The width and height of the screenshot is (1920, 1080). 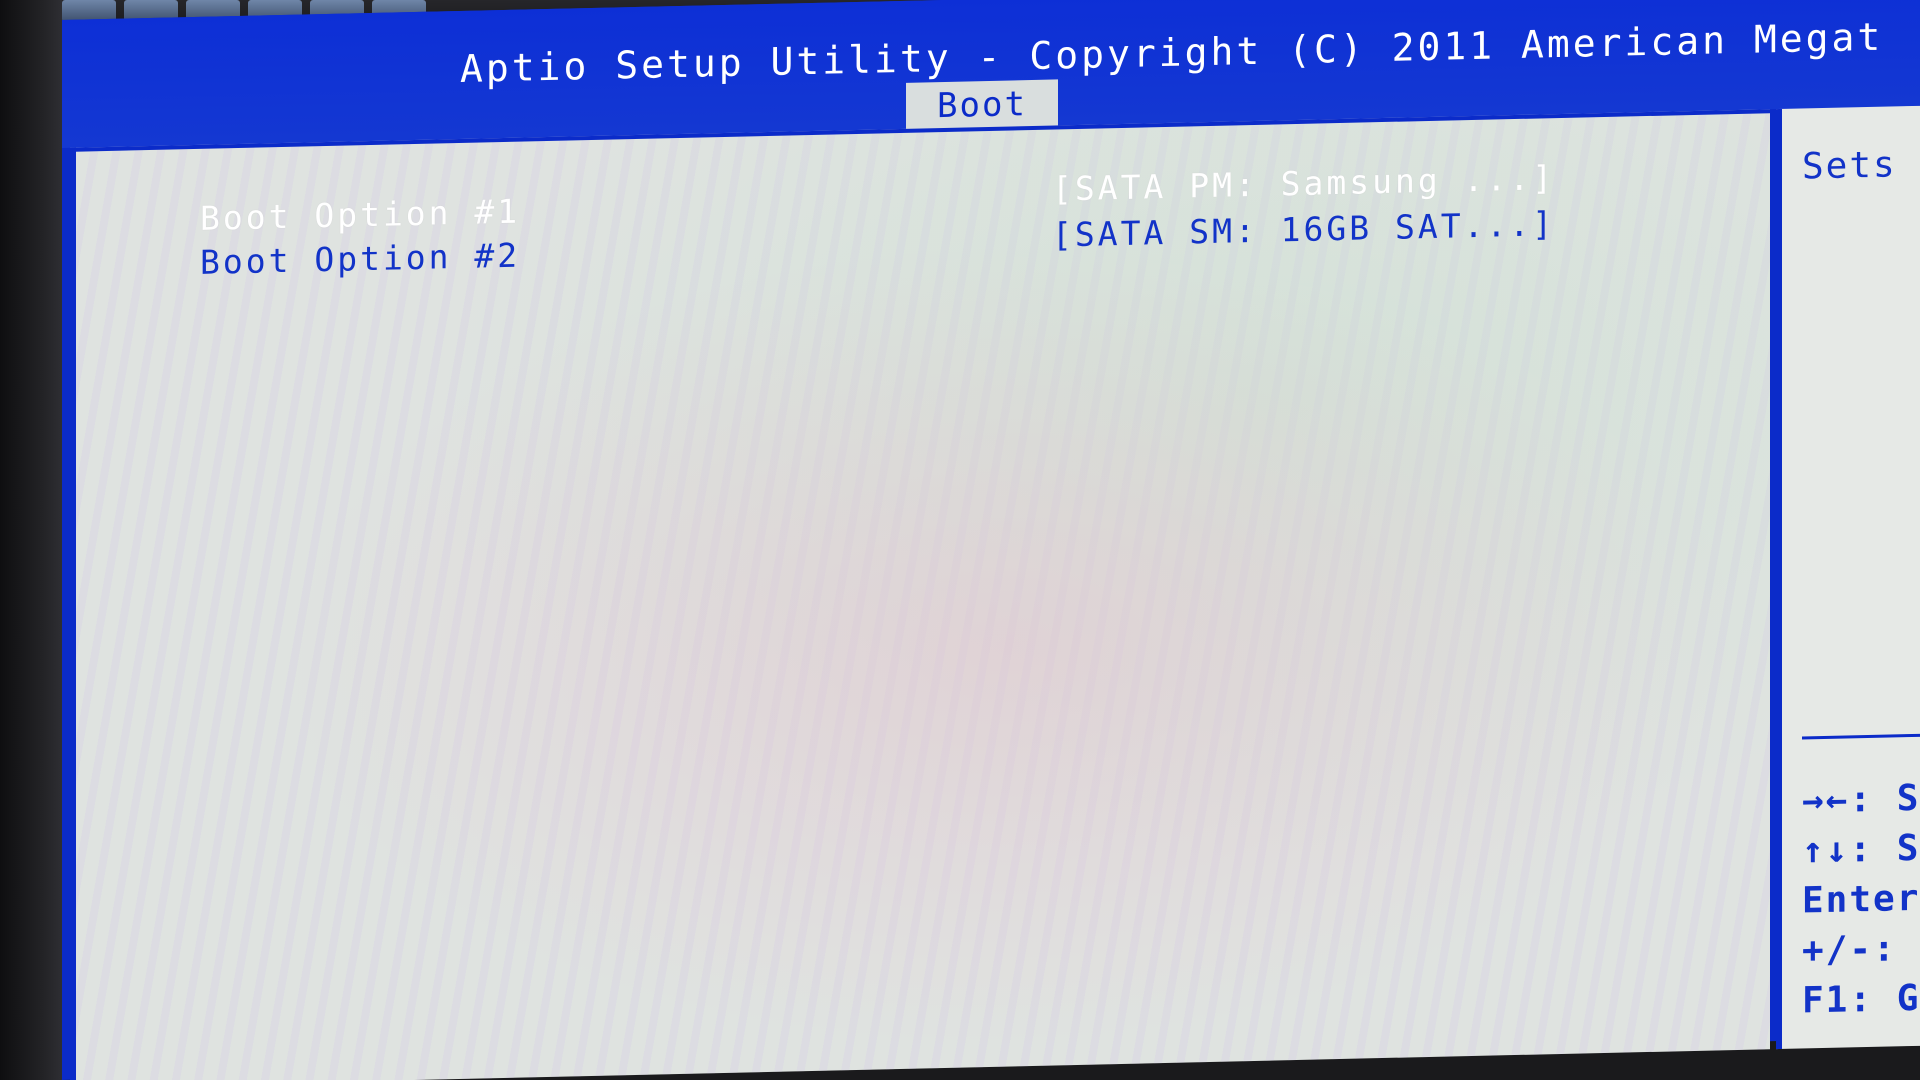 What do you see at coordinates (1849, 950) in the screenshot?
I see `key-legend-item-change: +/-:` at bounding box center [1849, 950].